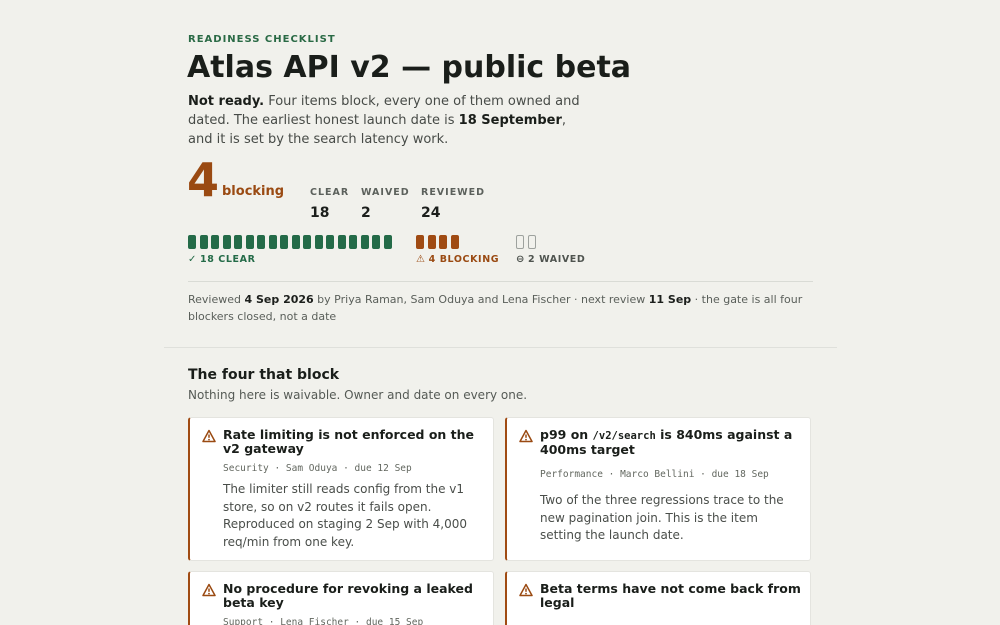 The height and width of the screenshot is (625, 1000). What do you see at coordinates (253, 191) in the screenshot?
I see `blocking-label: blocking` at bounding box center [253, 191].